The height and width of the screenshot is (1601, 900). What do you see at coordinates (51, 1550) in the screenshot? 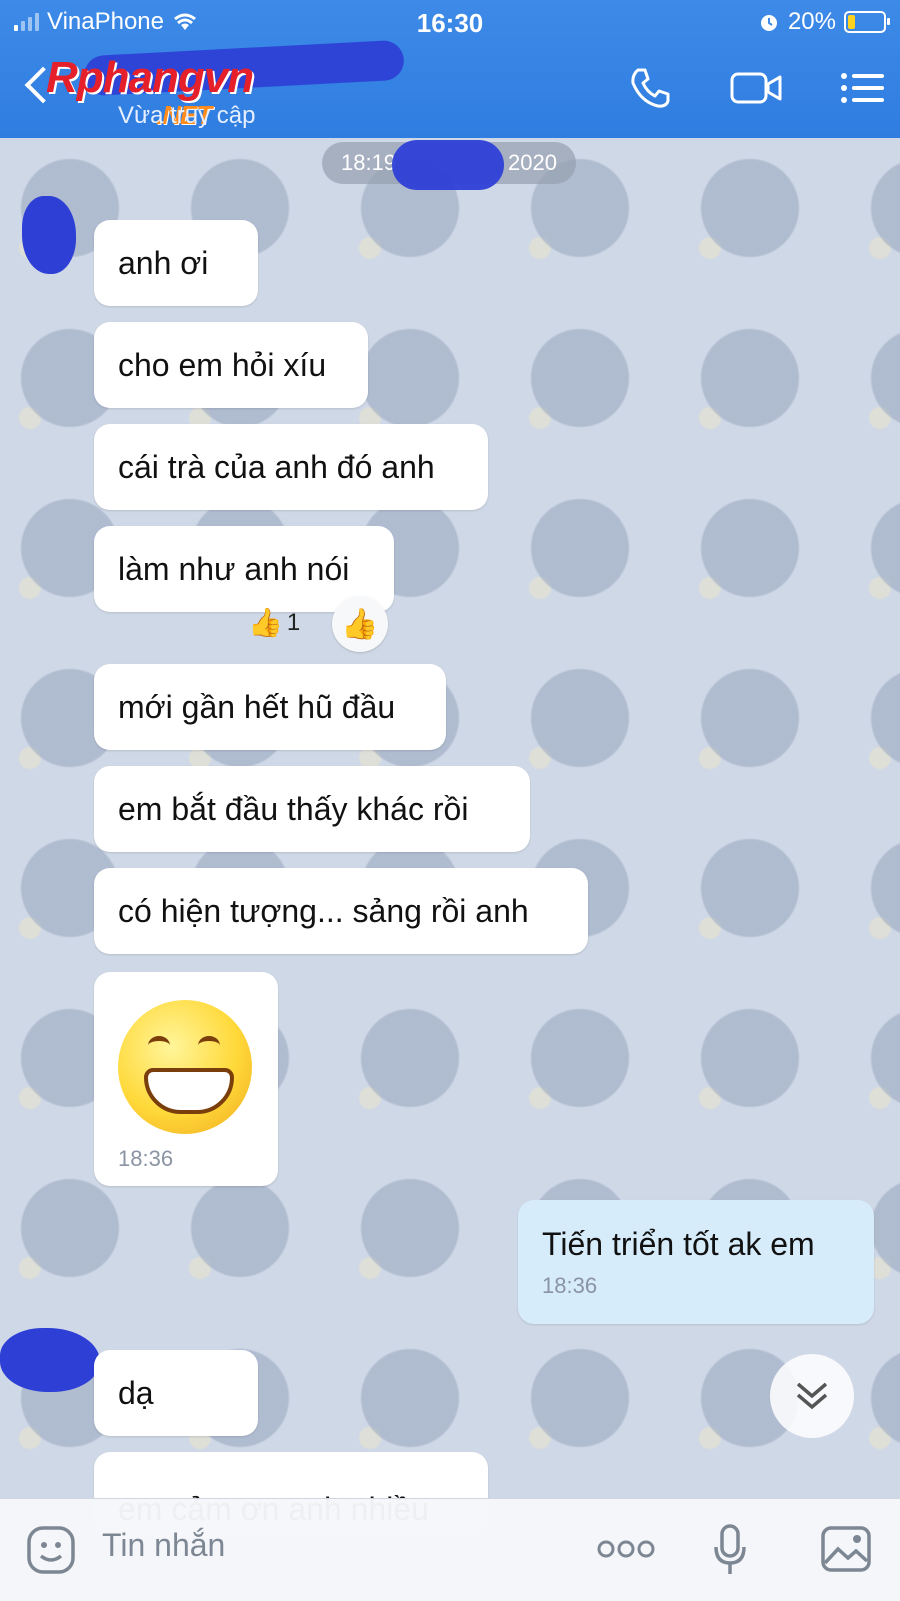
I see `sticker-icon` at bounding box center [51, 1550].